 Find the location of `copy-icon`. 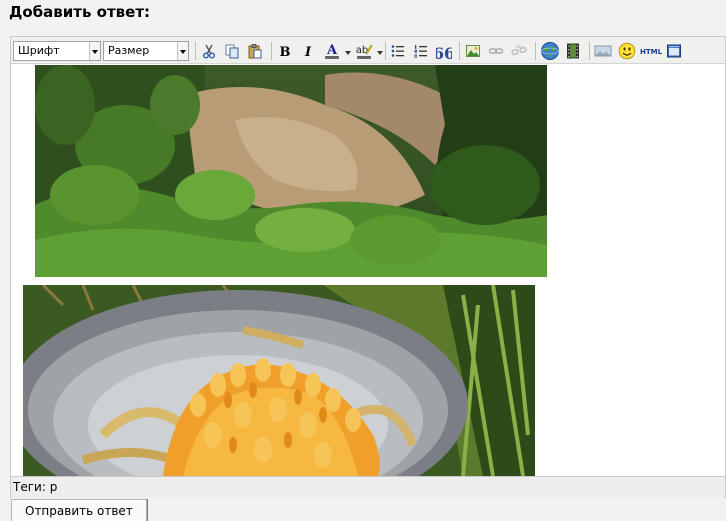

copy-icon is located at coordinates (232, 51).